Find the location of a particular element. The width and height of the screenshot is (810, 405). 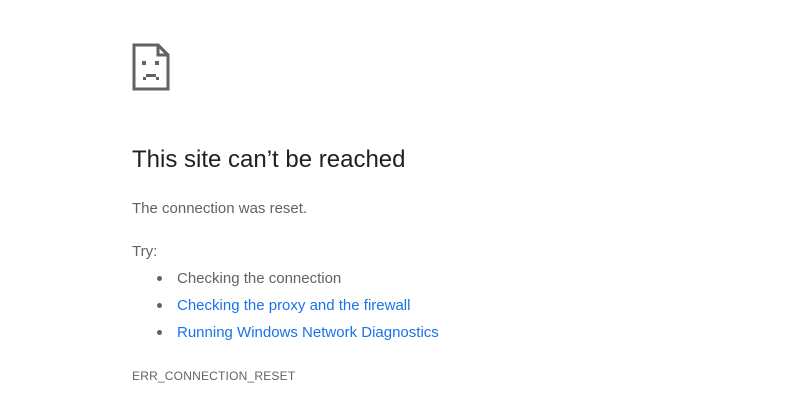

network-diagnostics-link: Running Windows Network Diagnostics is located at coordinates (308, 332).